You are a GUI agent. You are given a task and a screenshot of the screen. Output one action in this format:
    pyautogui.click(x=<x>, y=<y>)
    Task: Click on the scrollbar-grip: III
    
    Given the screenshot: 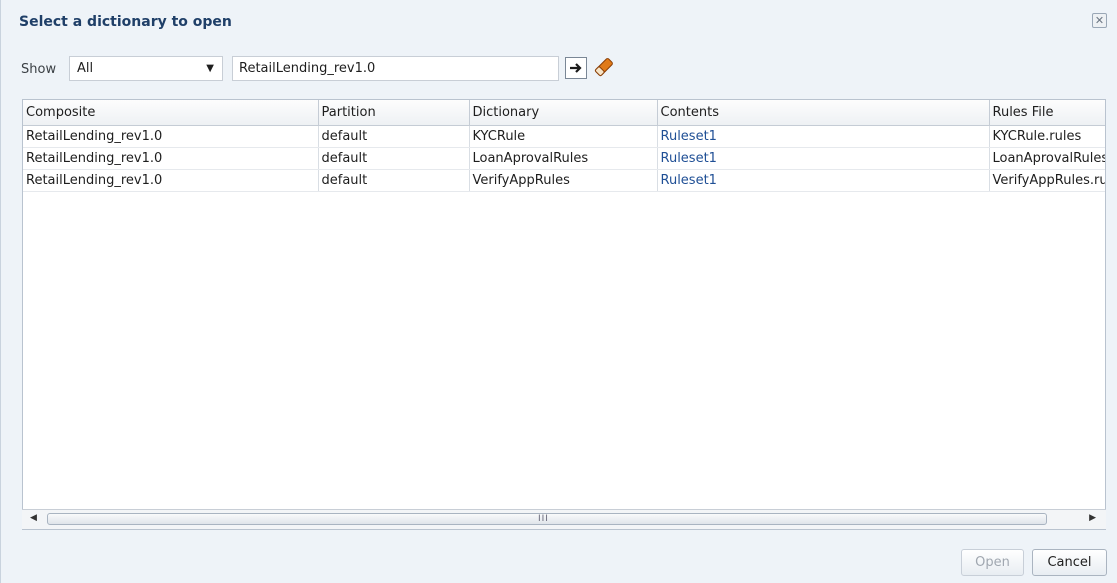 What is the action you would take?
    pyautogui.click(x=543, y=519)
    